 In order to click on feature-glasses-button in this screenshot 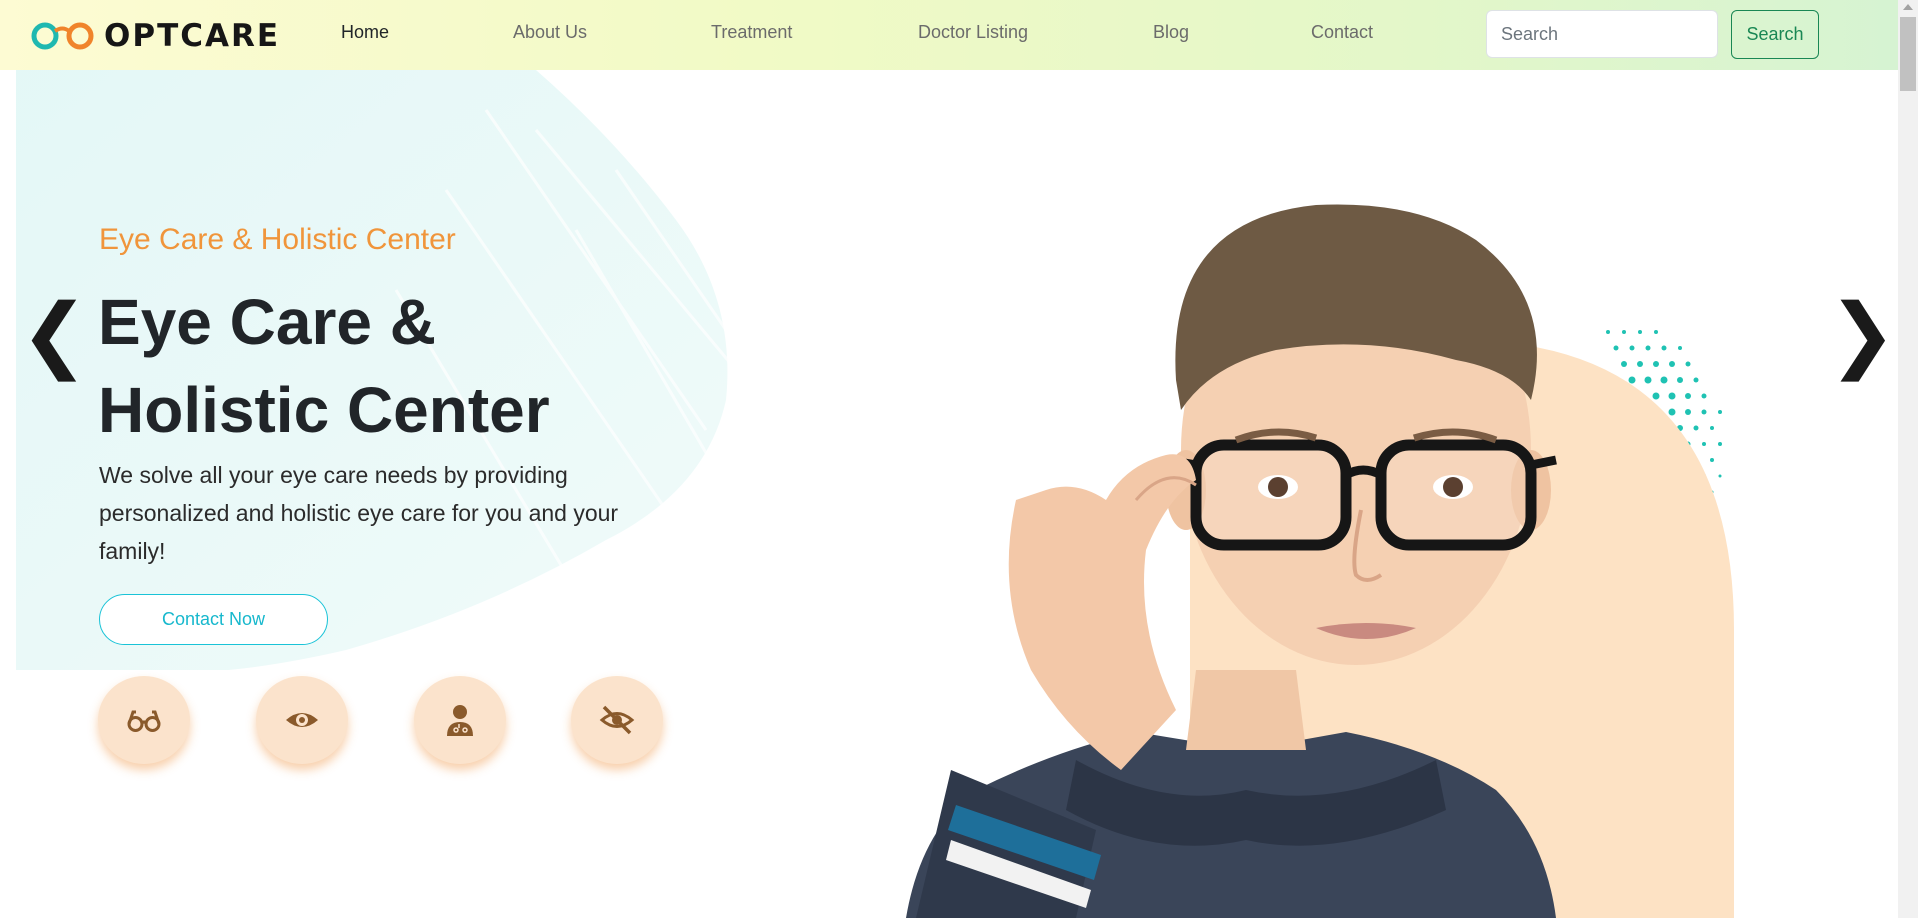, I will do `click(144, 720)`.